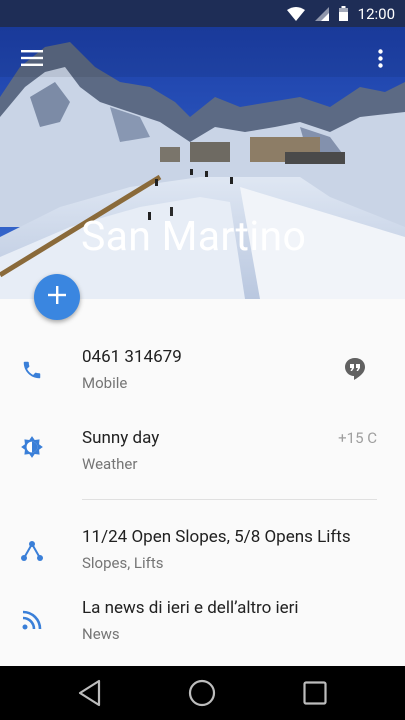 The height and width of the screenshot is (720, 405). What do you see at coordinates (295, 13) in the screenshot?
I see `wifi-icon` at bounding box center [295, 13].